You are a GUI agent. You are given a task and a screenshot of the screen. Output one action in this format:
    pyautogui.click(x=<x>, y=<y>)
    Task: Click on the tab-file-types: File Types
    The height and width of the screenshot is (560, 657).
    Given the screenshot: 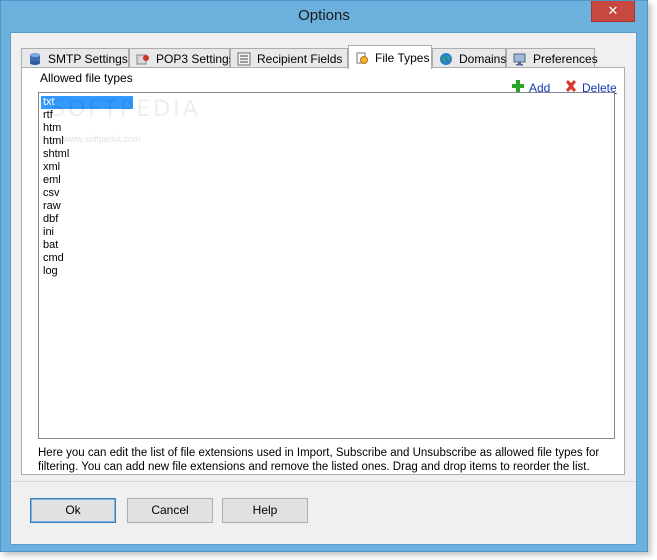 What is the action you would take?
    pyautogui.click(x=390, y=57)
    